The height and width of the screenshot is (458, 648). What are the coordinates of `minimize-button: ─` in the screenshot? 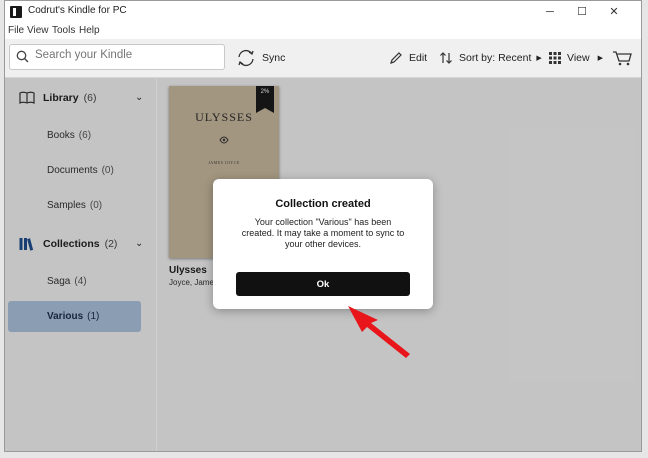 It's located at (550, 12).